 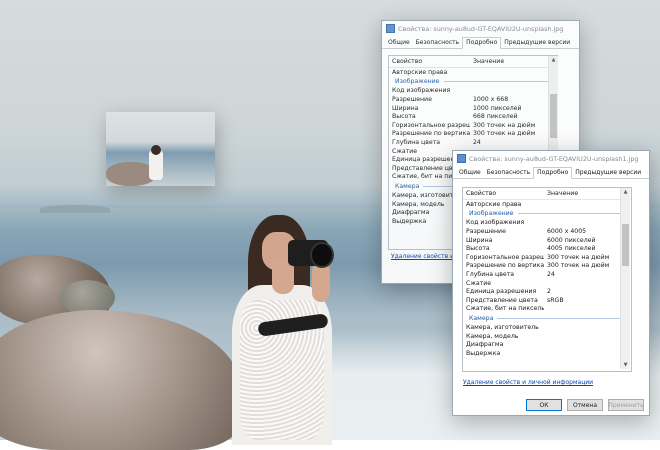 What do you see at coordinates (491, 99) in the screenshot?
I see `property-value: 1000 x 668` at bounding box center [491, 99].